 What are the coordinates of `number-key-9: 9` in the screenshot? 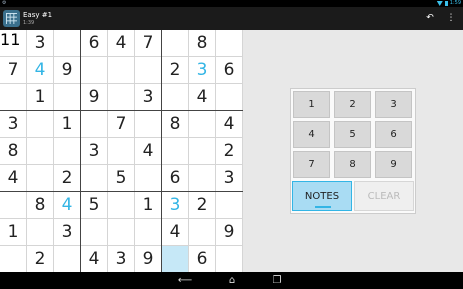 It's located at (393, 164).